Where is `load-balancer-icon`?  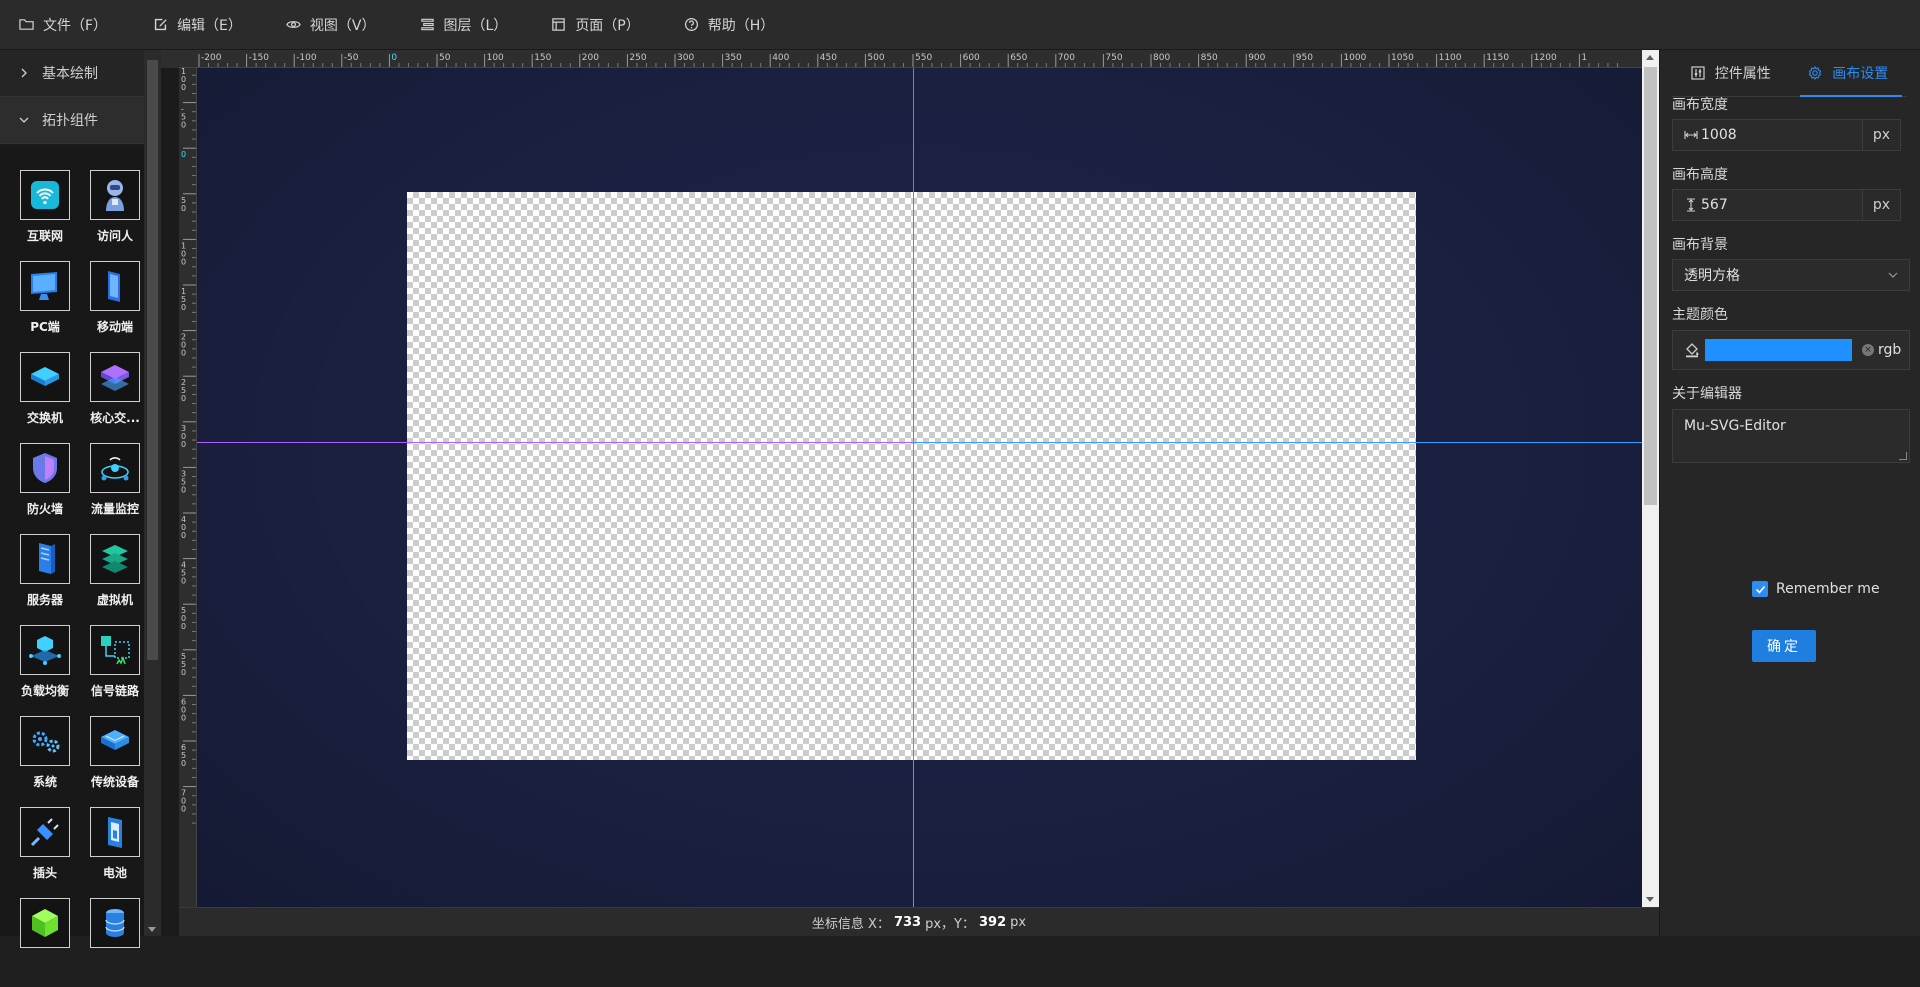
load-balancer-icon is located at coordinates (45, 650).